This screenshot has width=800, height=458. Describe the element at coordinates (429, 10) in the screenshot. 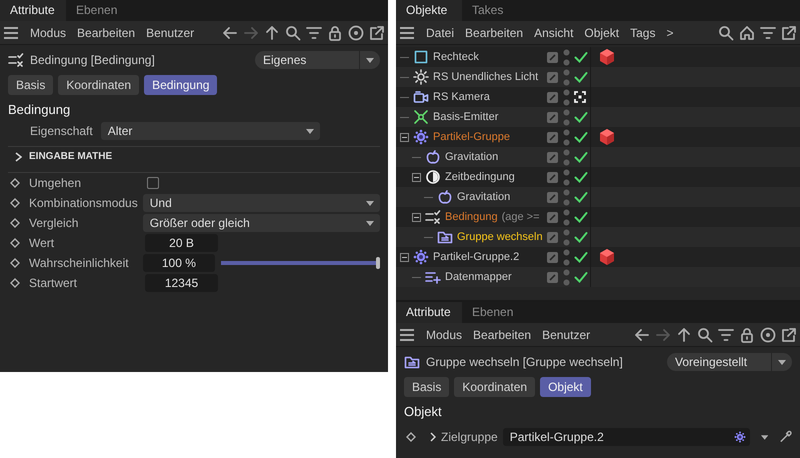

I see `panel-tab: Objekte` at that location.